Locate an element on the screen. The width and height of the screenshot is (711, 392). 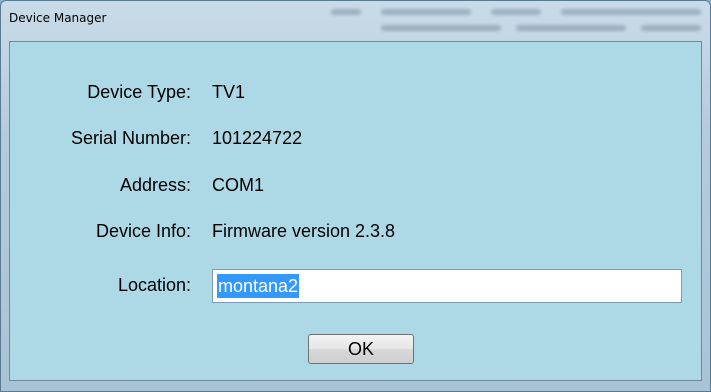
location-input-selected-text: montana2 is located at coordinates (258, 286).